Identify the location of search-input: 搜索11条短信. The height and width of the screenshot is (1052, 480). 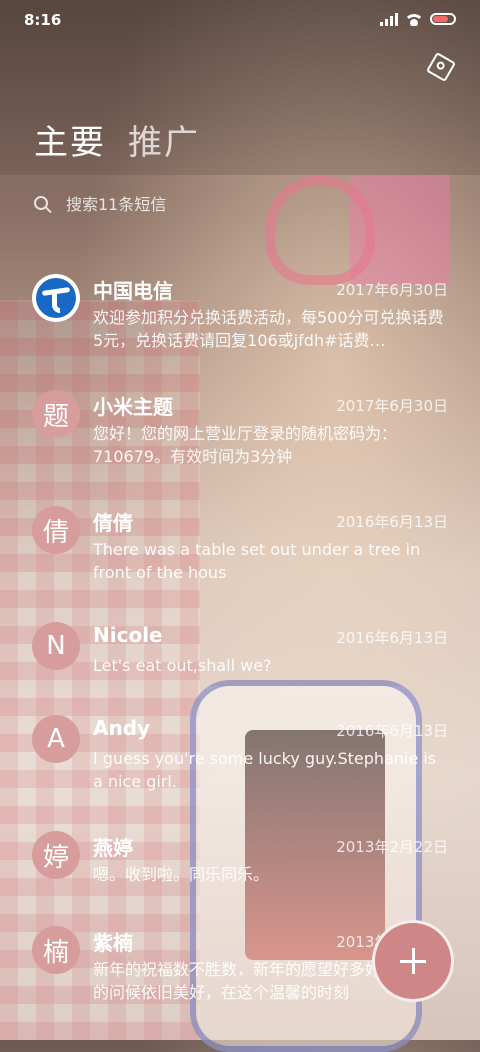
(116, 203).